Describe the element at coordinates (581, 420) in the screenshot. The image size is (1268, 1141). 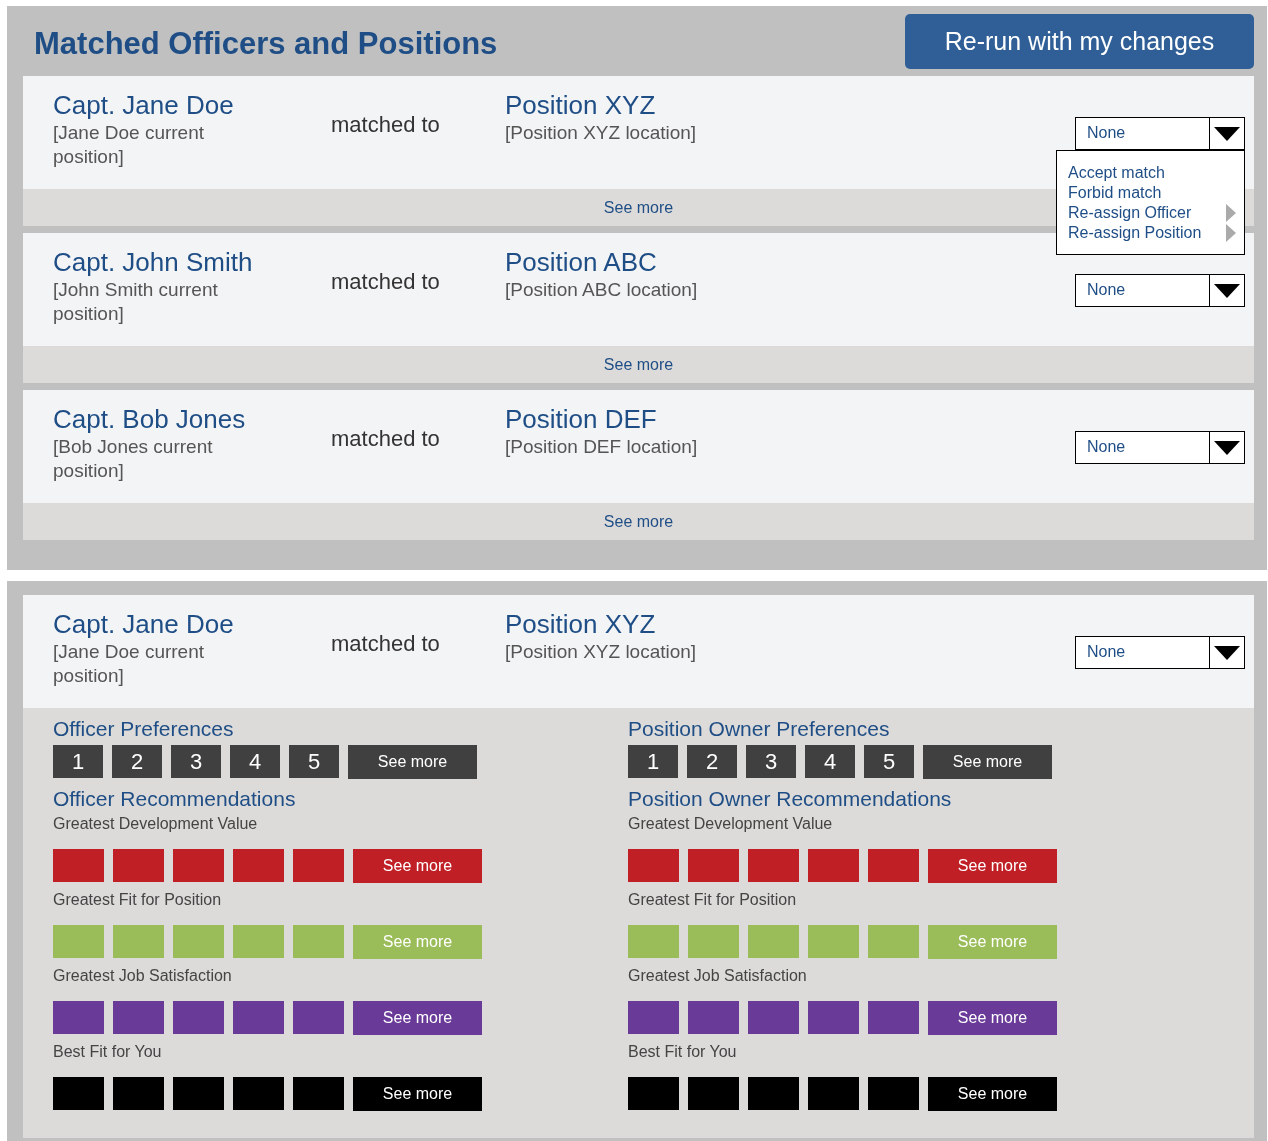
I see `position-title: Position DEF` at that location.